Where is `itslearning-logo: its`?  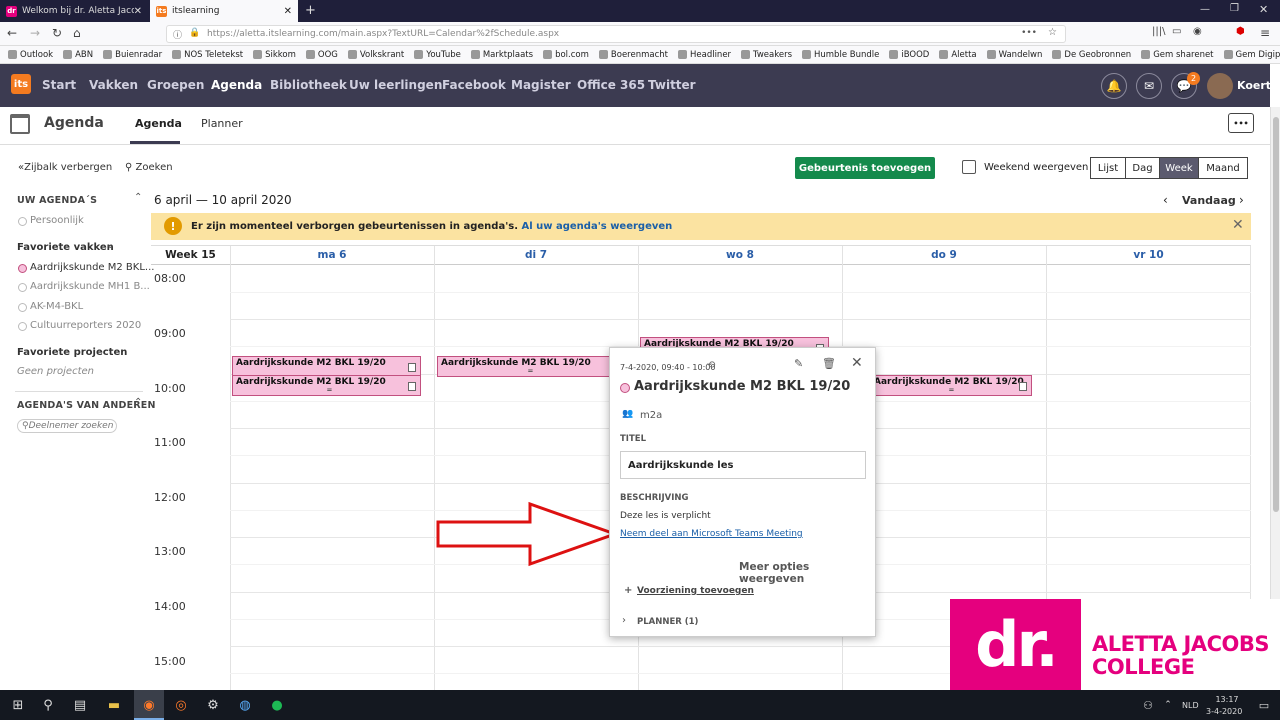 itslearning-logo: its is located at coordinates (21, 84).